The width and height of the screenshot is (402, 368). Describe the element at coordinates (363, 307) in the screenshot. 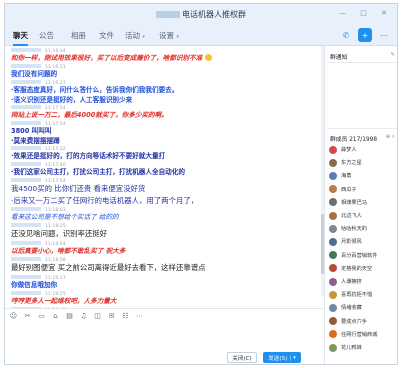

I see `member-item: 情绪收藏` at that location.